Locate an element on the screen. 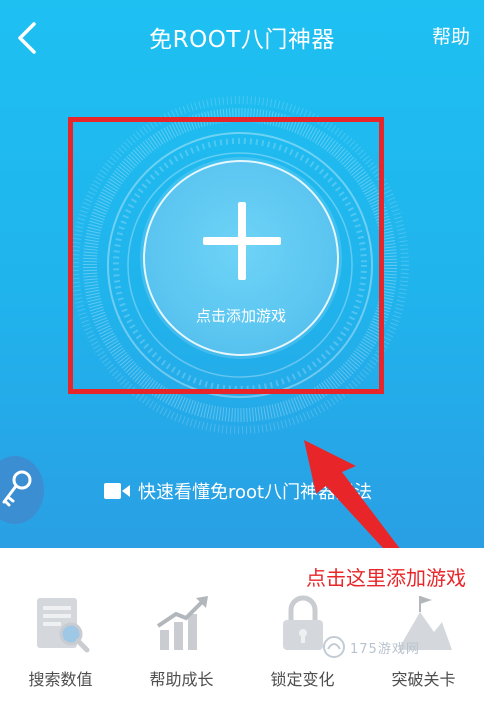 Image resolution: width=484 pixels, height=720 pixels. watermark-logo-icon is located at coordinates (334, 647).